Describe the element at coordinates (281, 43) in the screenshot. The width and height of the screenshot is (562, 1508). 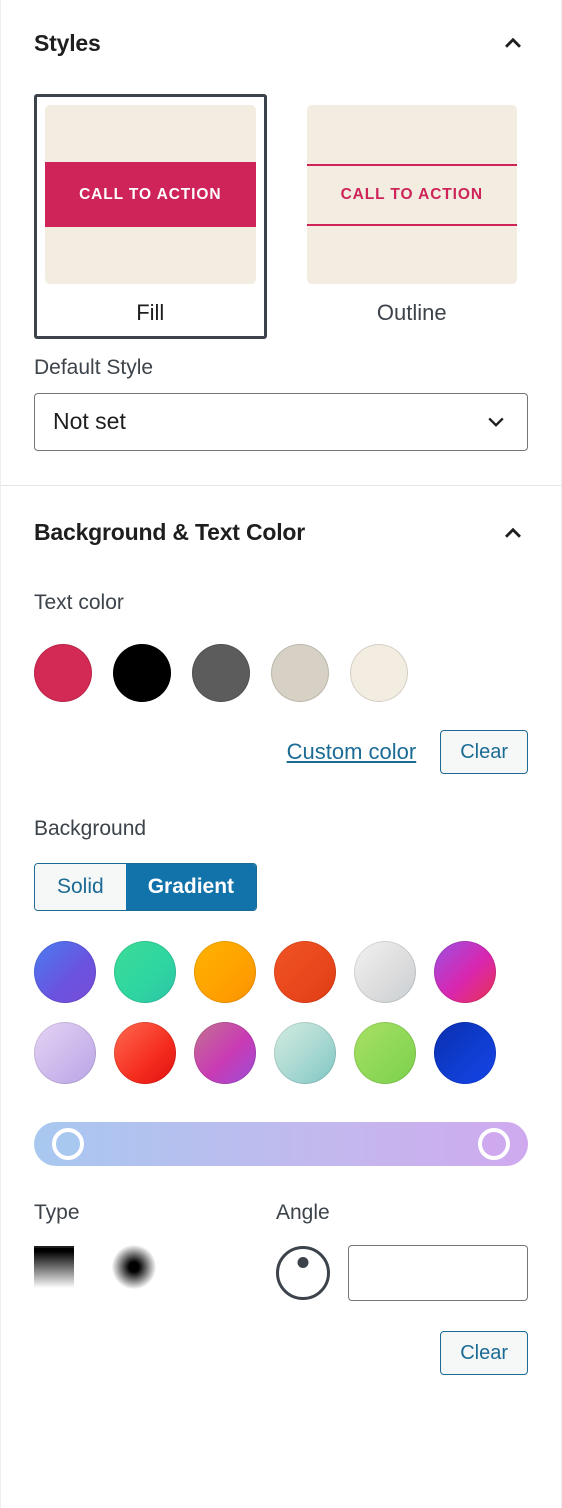
I see `styles-panel-header: Styles` at that location.